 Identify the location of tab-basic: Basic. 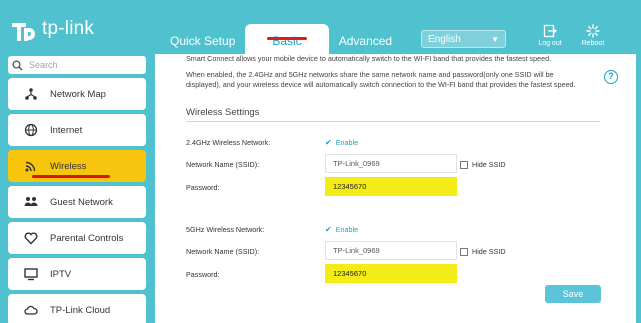
(287, 39).